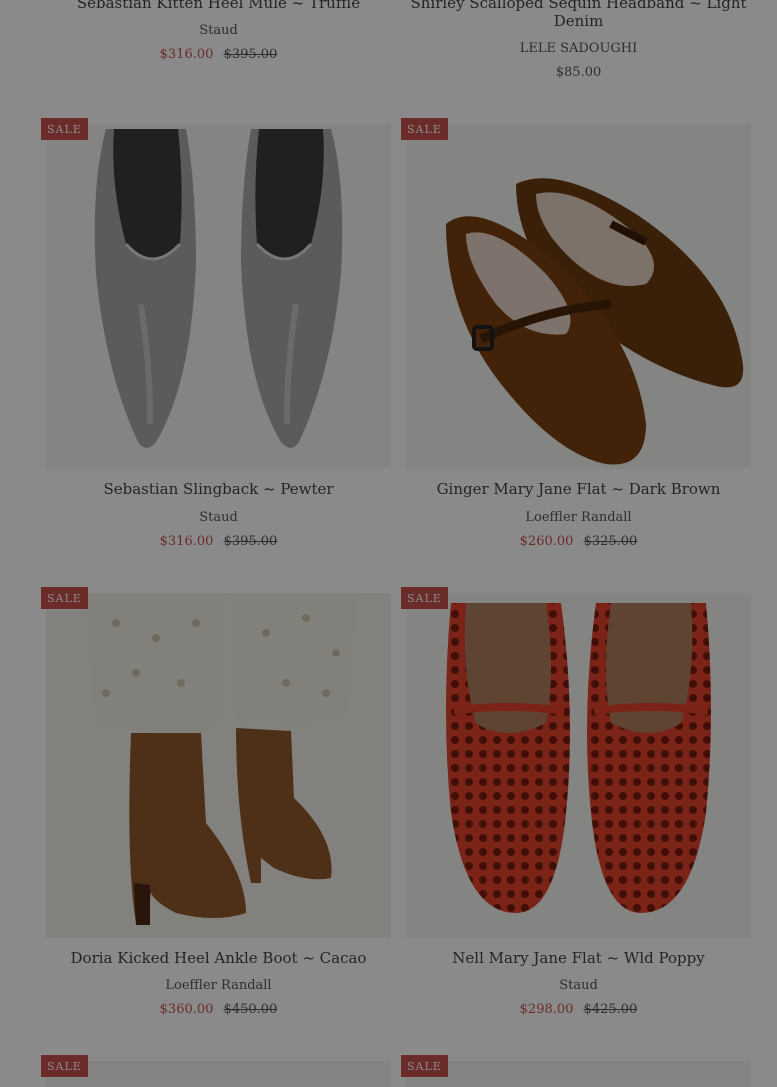 The width and height of the screenshot is (777, 1087). I want to click on red-woven-flat-image, so click(578, 765).